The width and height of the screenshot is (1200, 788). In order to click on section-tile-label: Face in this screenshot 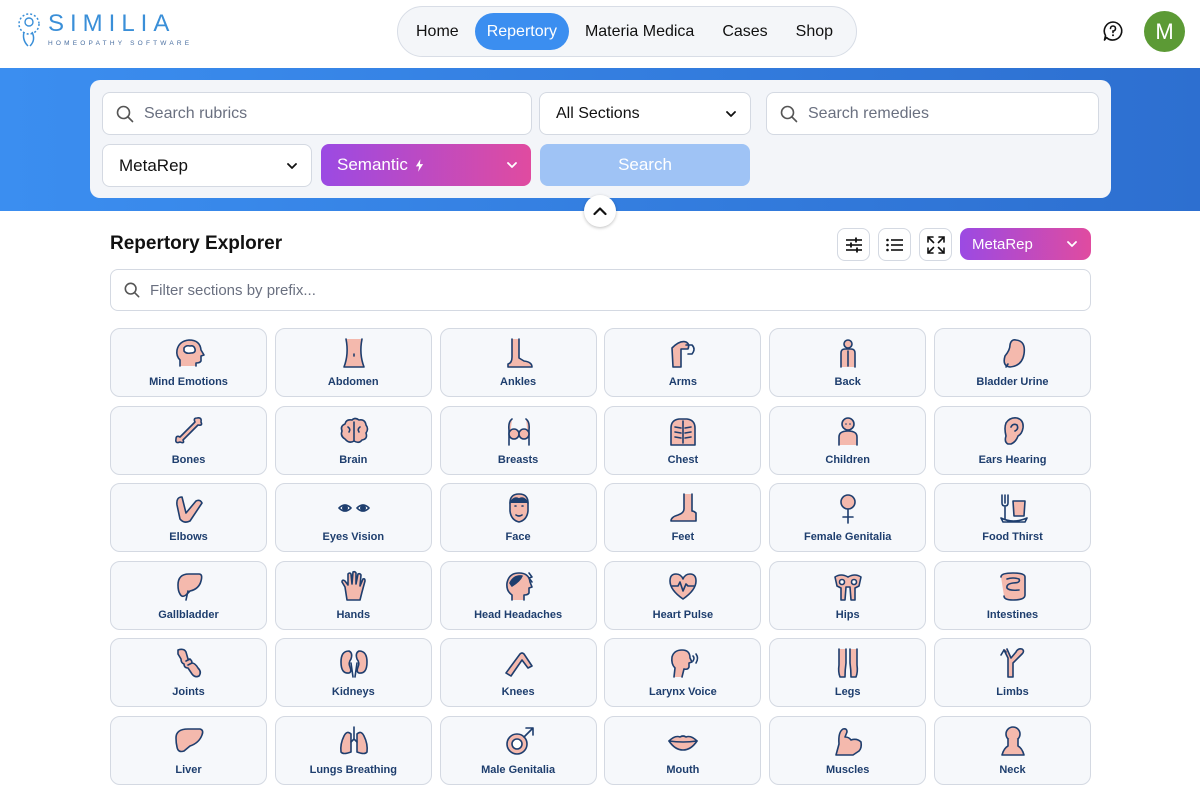, I will do `click(518, 537)`.